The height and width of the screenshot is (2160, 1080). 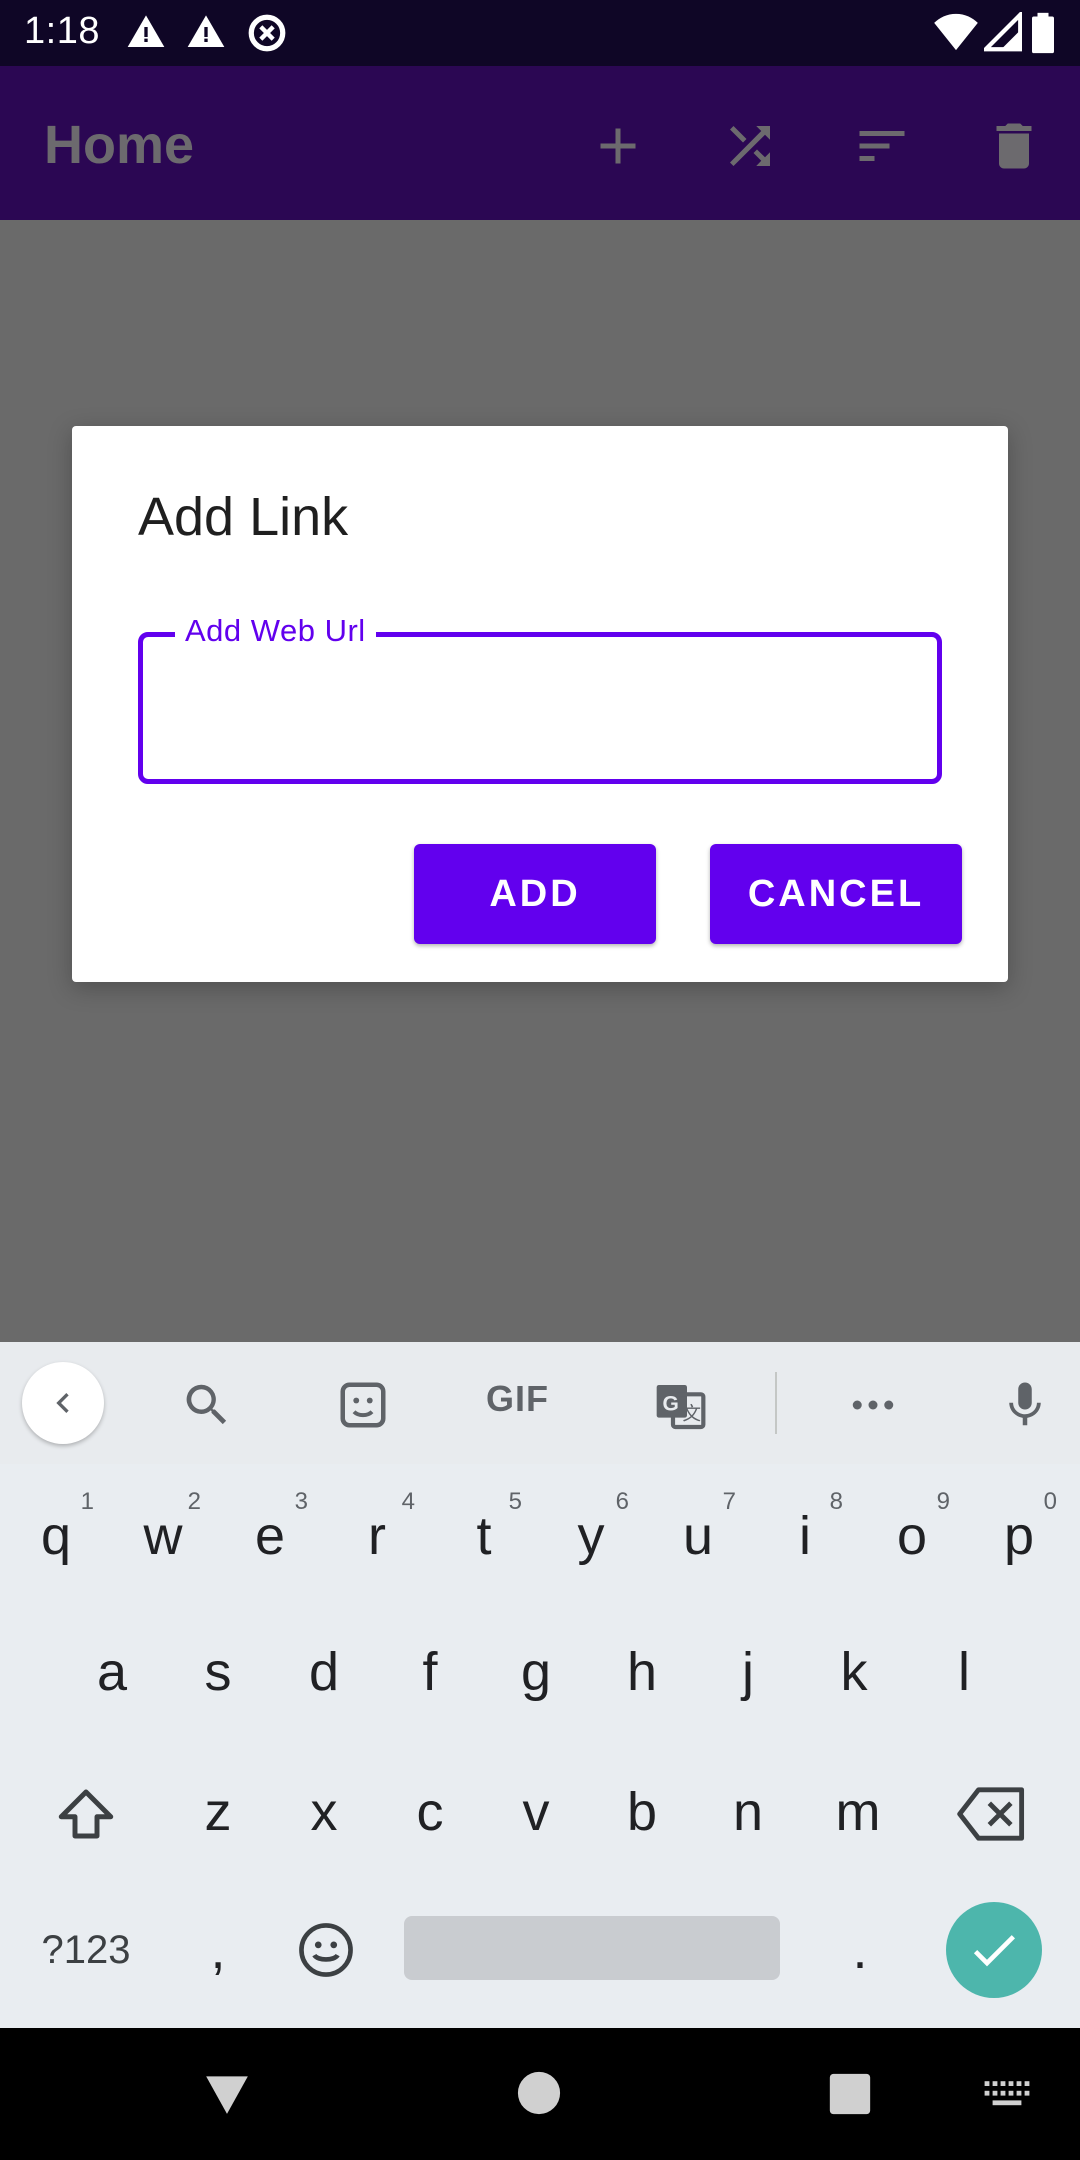 What do you see at coordinates (748, 1812) in the screenshot?
I see `key-n: n` at bounding box center [748, 1812].